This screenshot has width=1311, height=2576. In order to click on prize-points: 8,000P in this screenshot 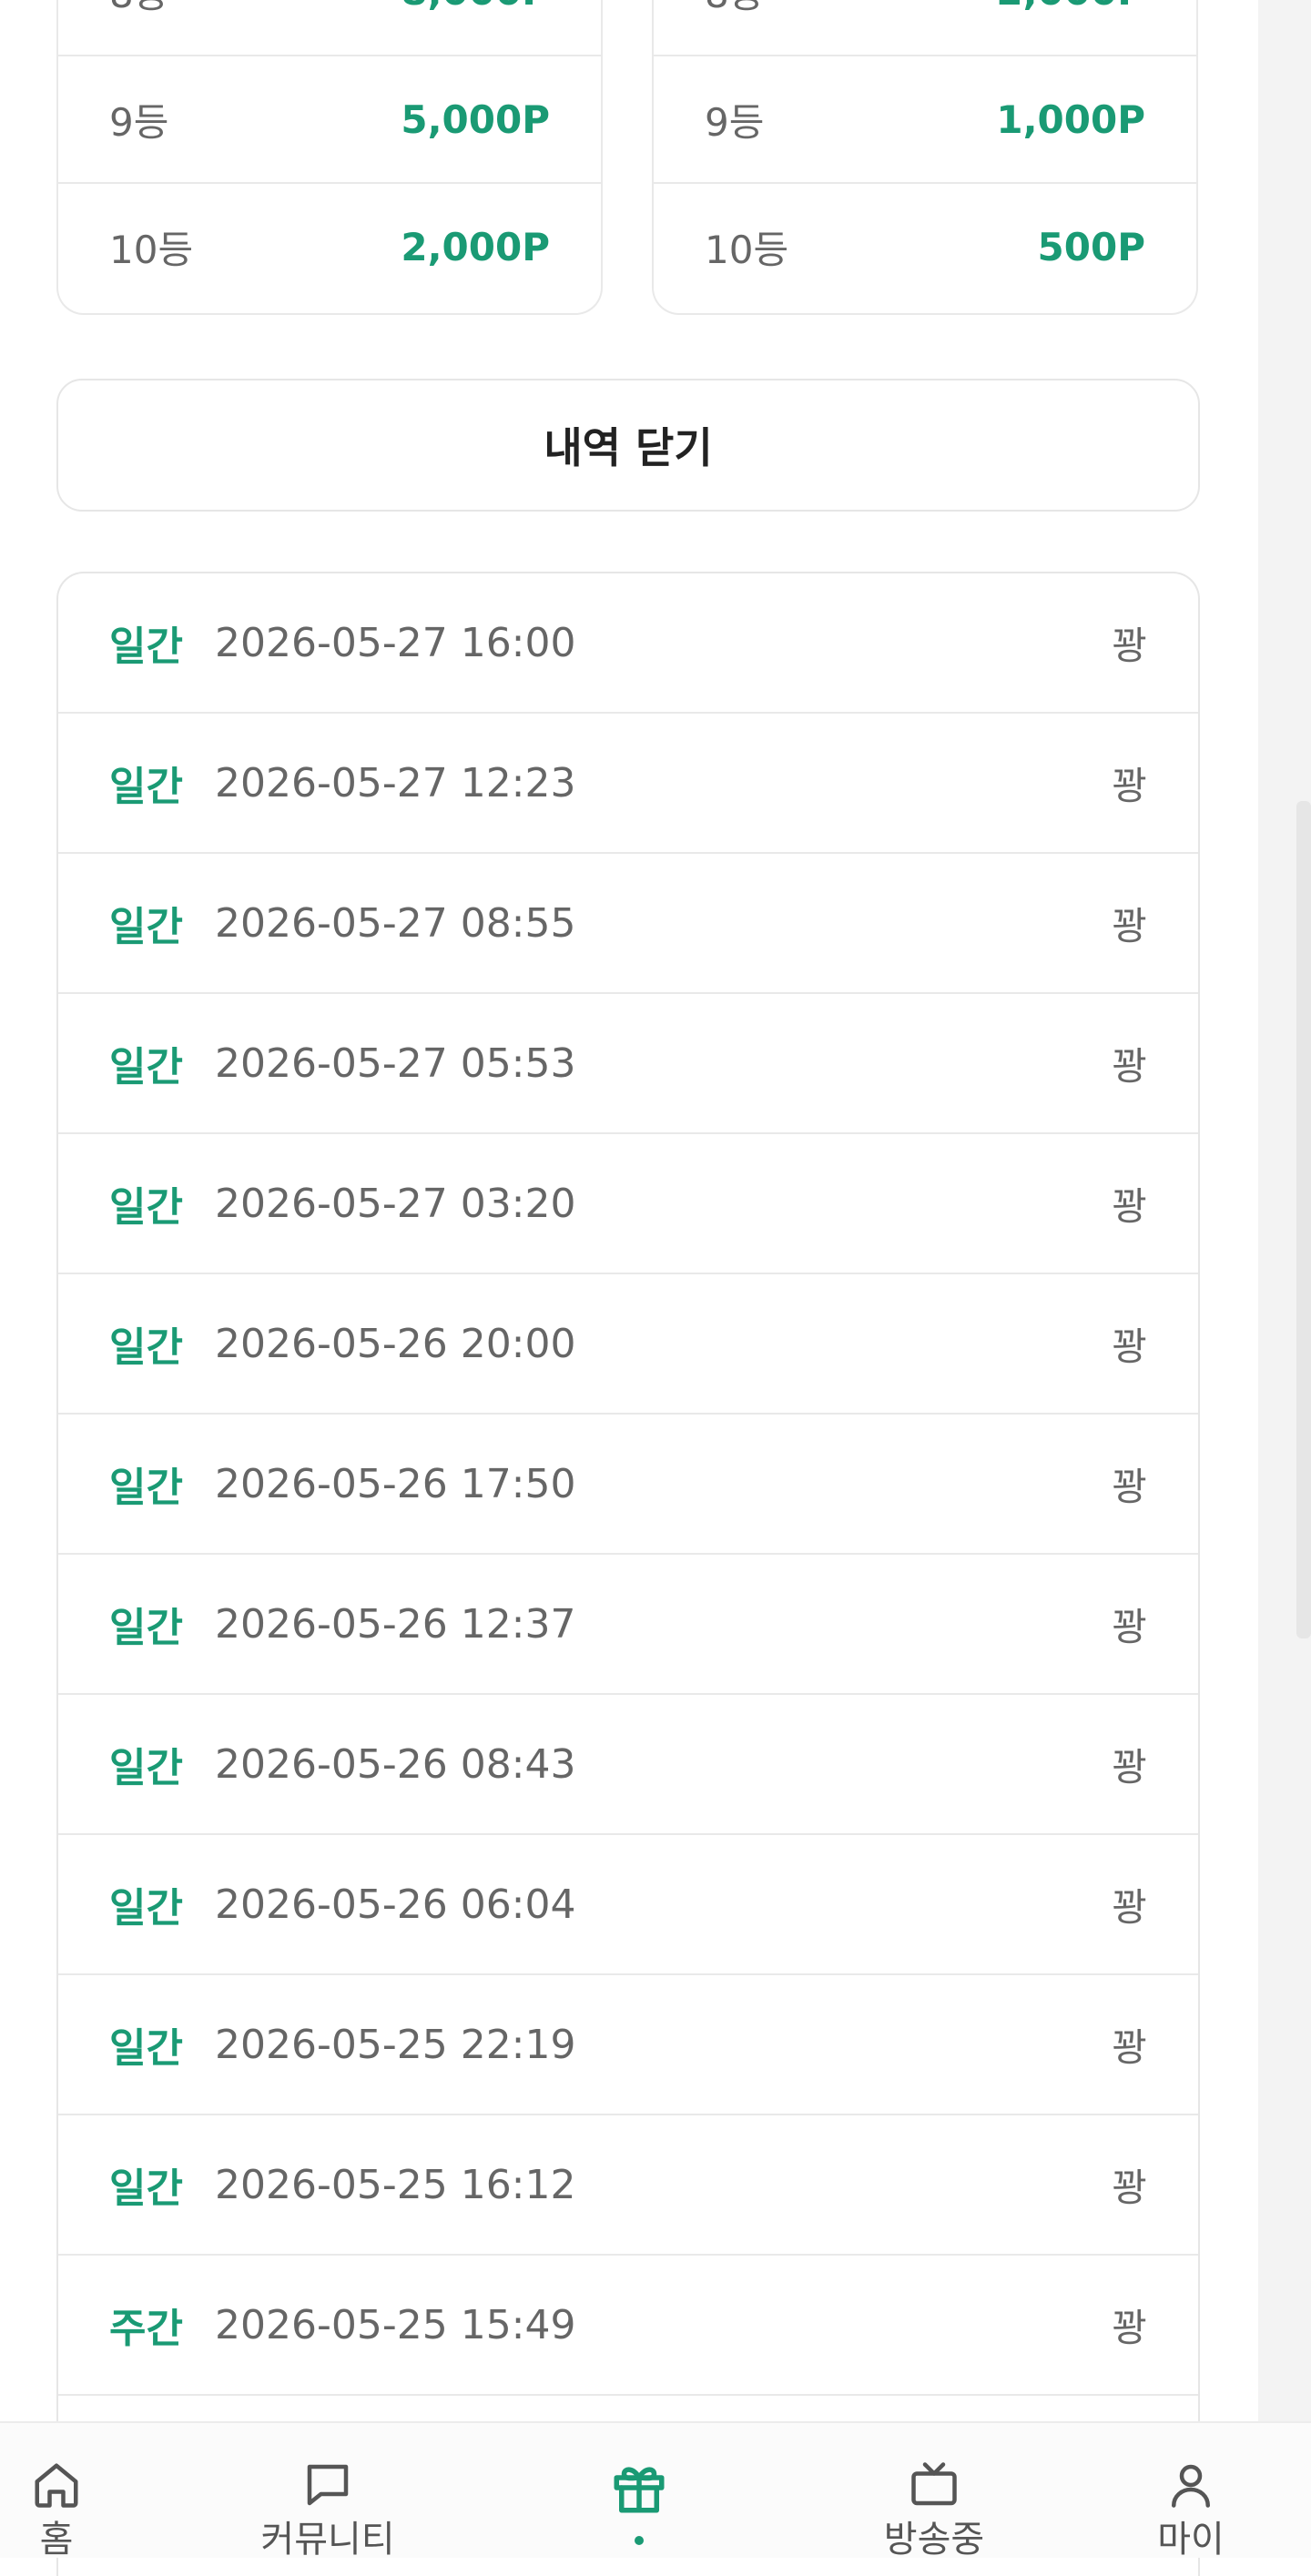, I will do `click(475, 7)`.